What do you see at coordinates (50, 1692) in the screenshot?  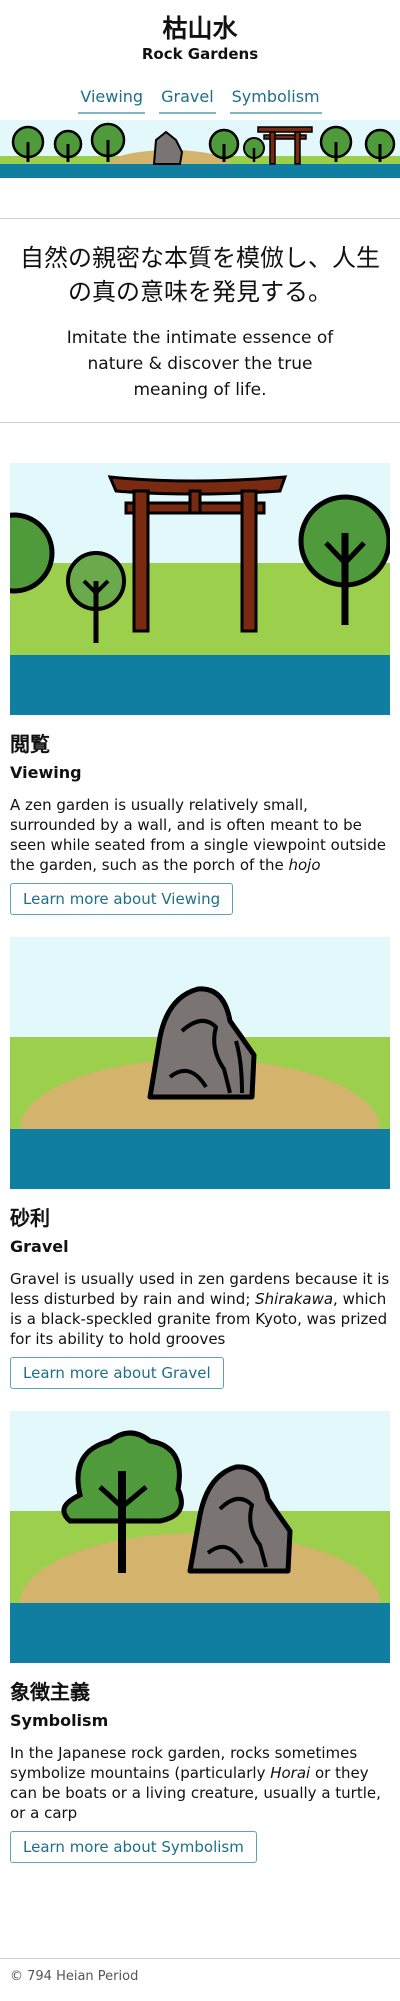 I see `section-title-jp: 象徴主義` at bounding box center [50, 1692].